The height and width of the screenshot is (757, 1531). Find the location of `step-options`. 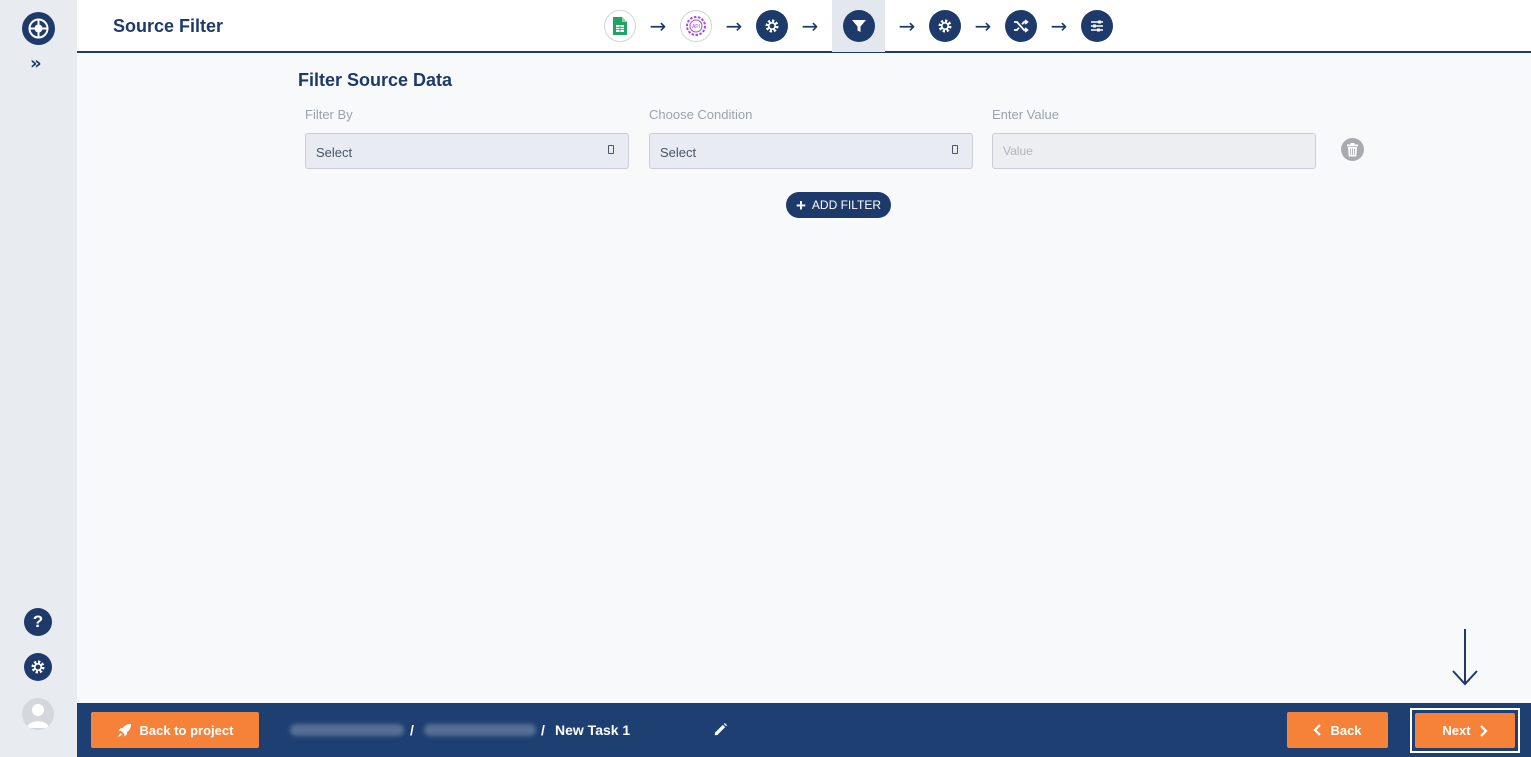

step-options is located at coordinates (1097, 26).